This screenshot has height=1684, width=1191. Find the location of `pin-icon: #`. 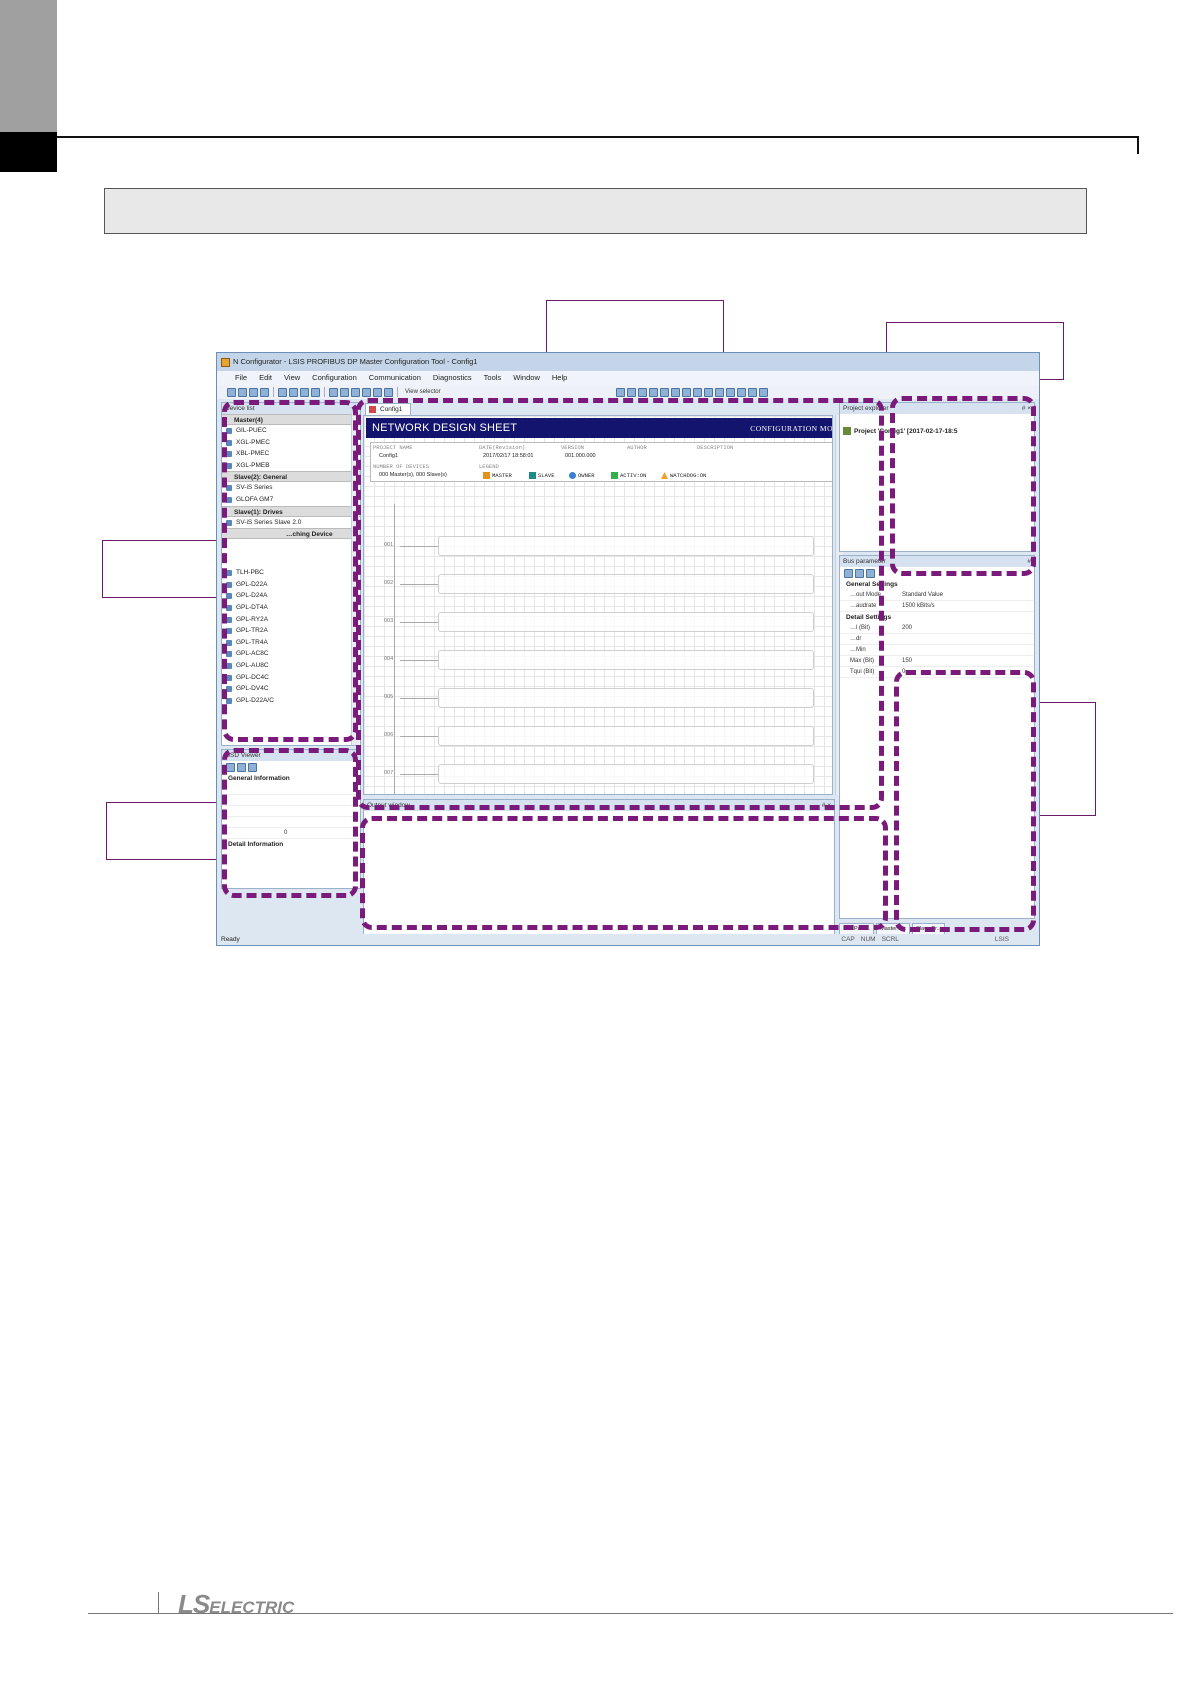

pin-icon: # is located at coordinates (1030, 561).